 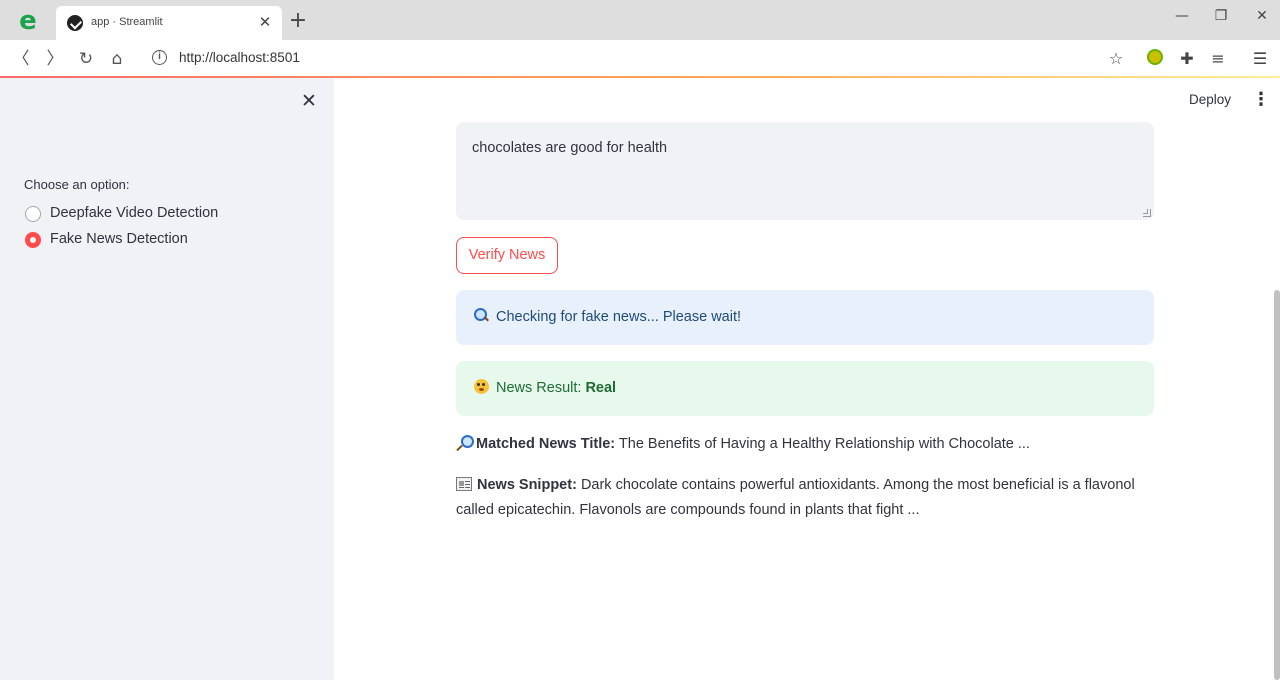 I want to click on radio-button-checked, so click(x=33, y=240).